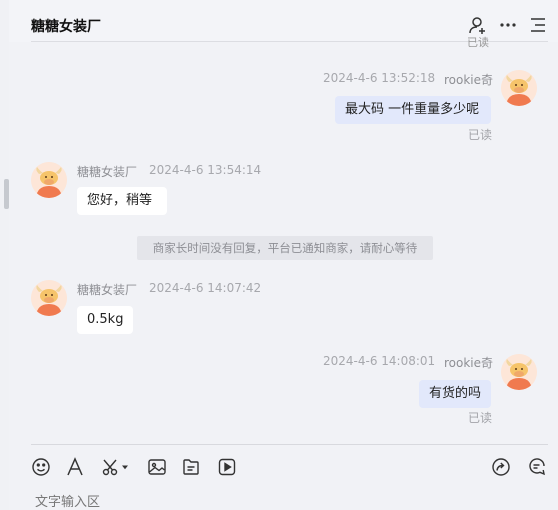  Describe the element at coordinates (413, 110) in the screenshot. I see `message-bubble: 最大码 一件重量多少呢` at that location.